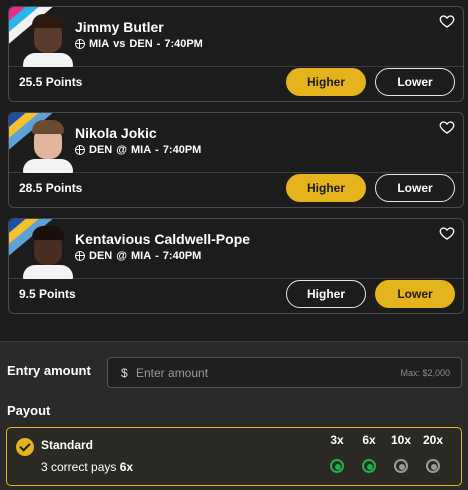  Describe the element at coordinates (67, 445) in the screenshot. I see `payout-plan-name: Standard` at that location.